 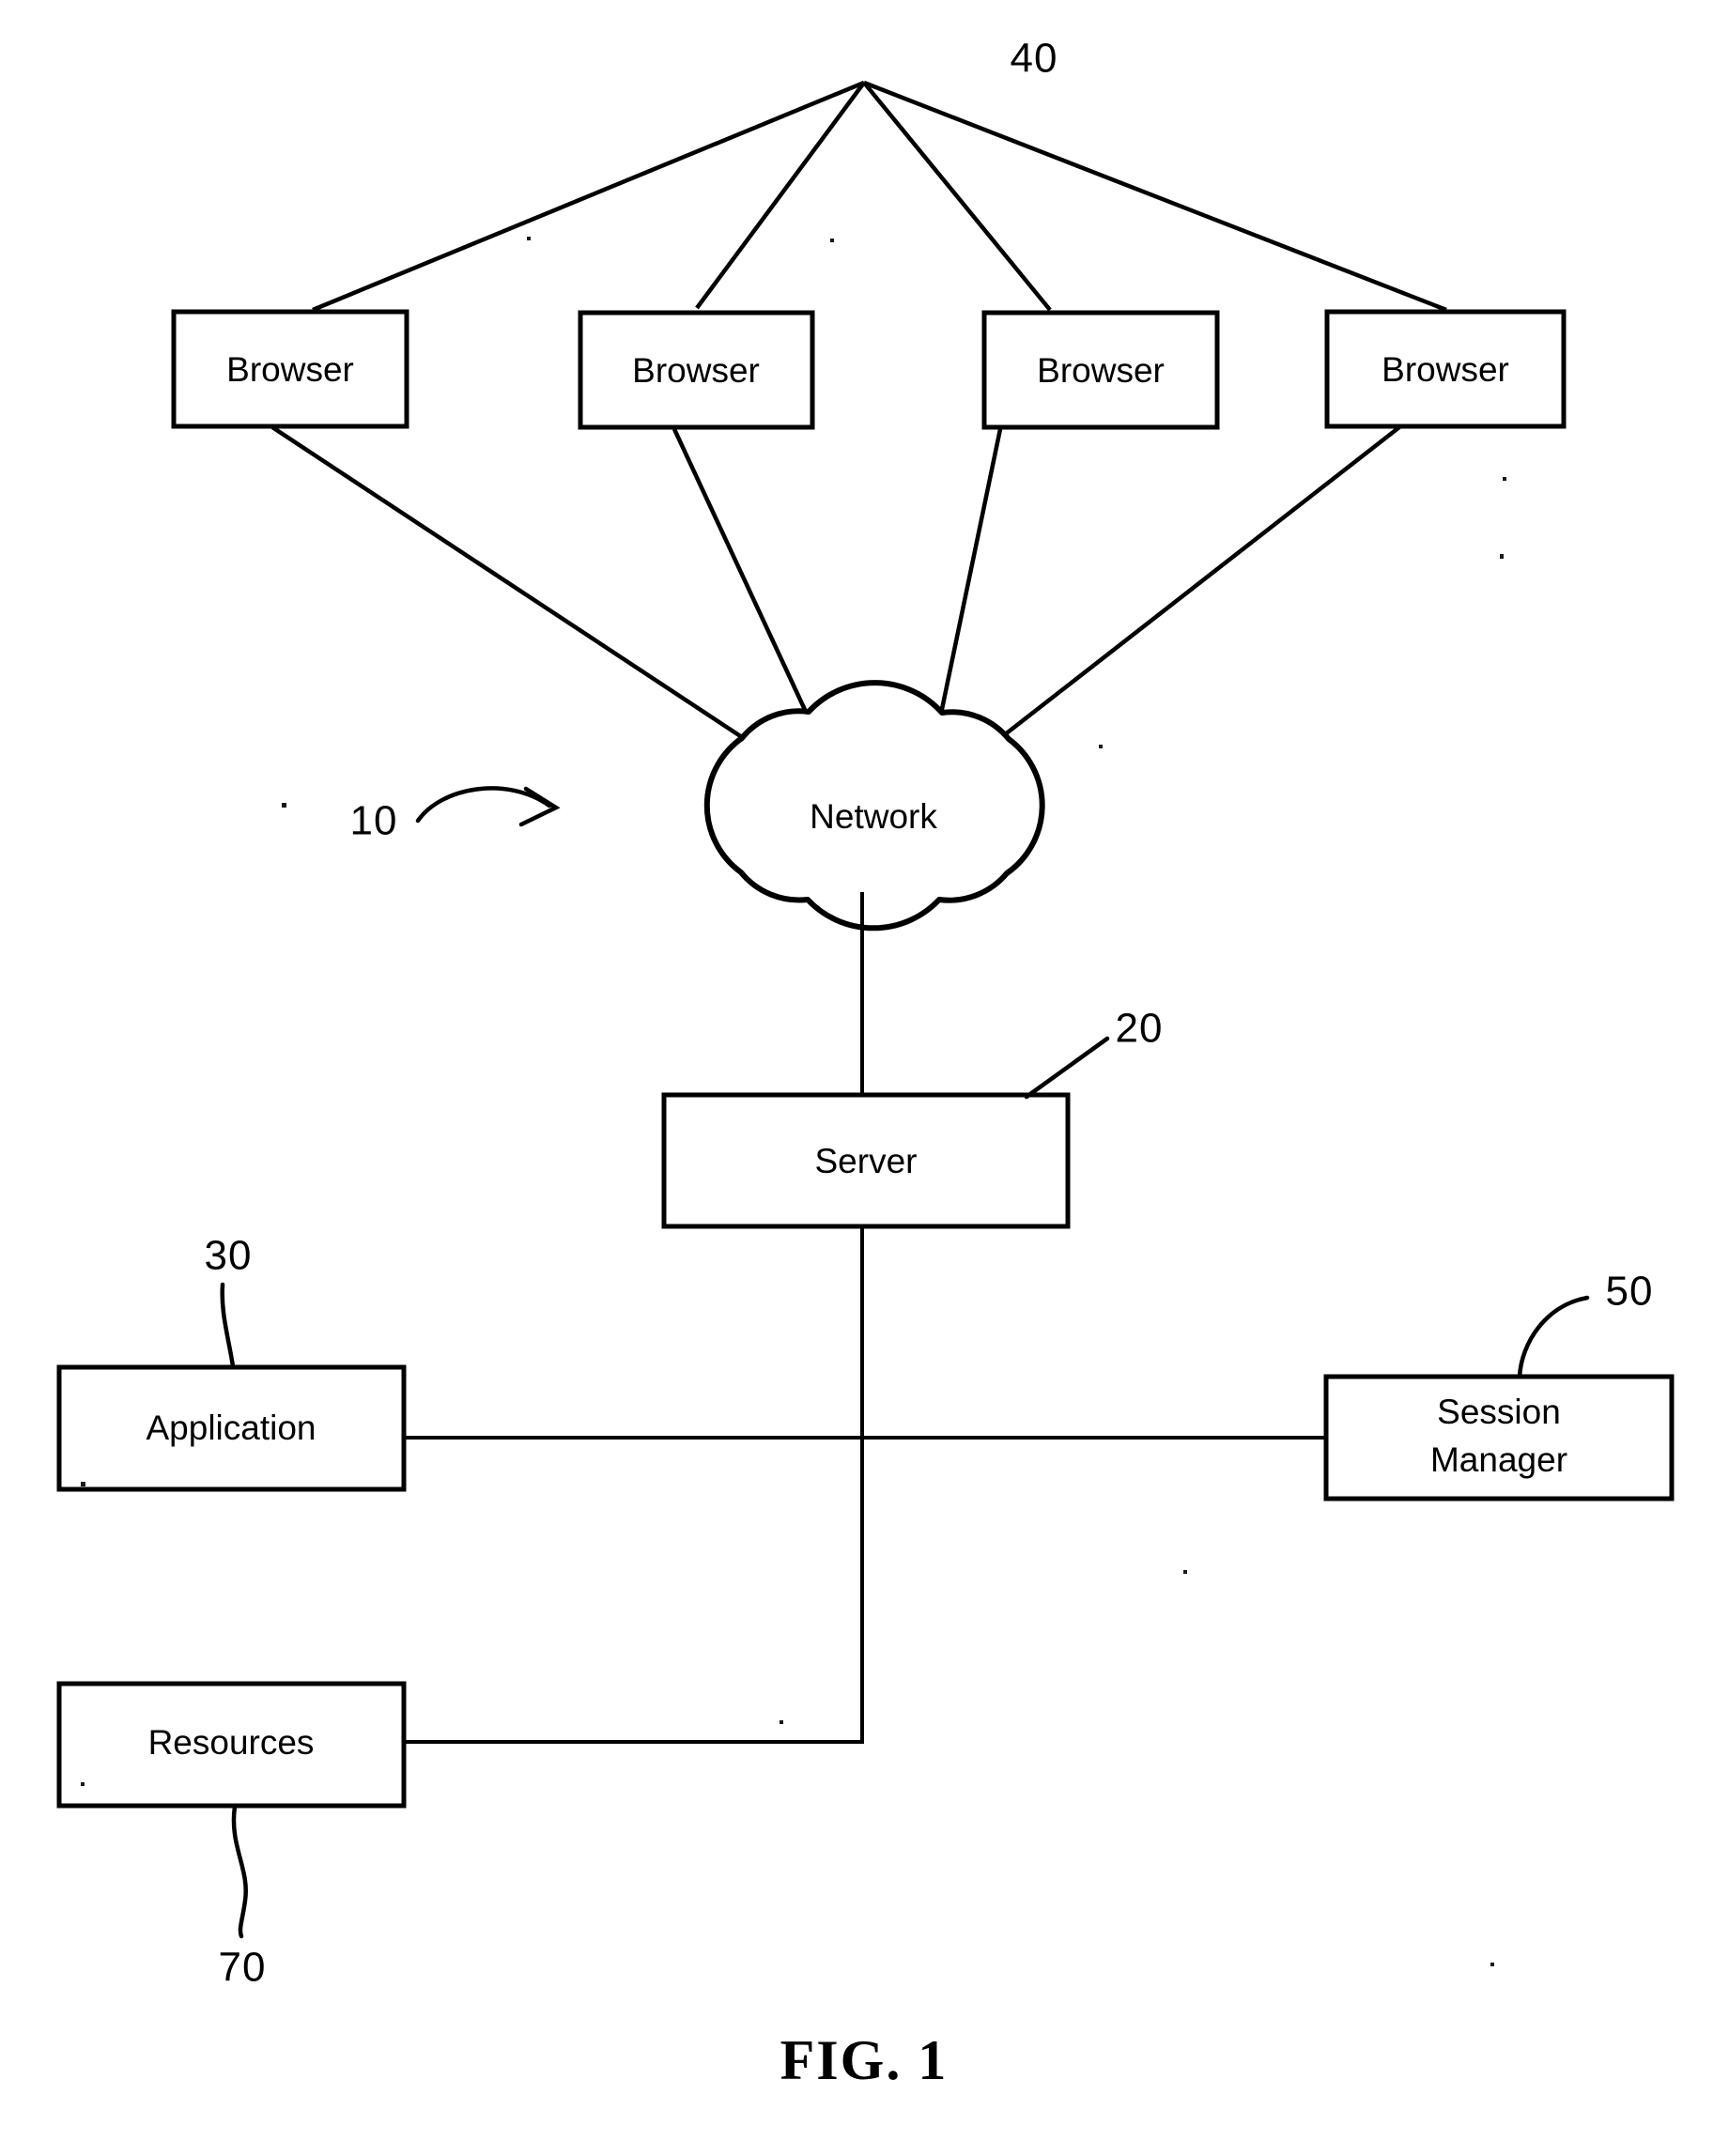 I want to click on server-label: Server, so click(x=866, y=1161).